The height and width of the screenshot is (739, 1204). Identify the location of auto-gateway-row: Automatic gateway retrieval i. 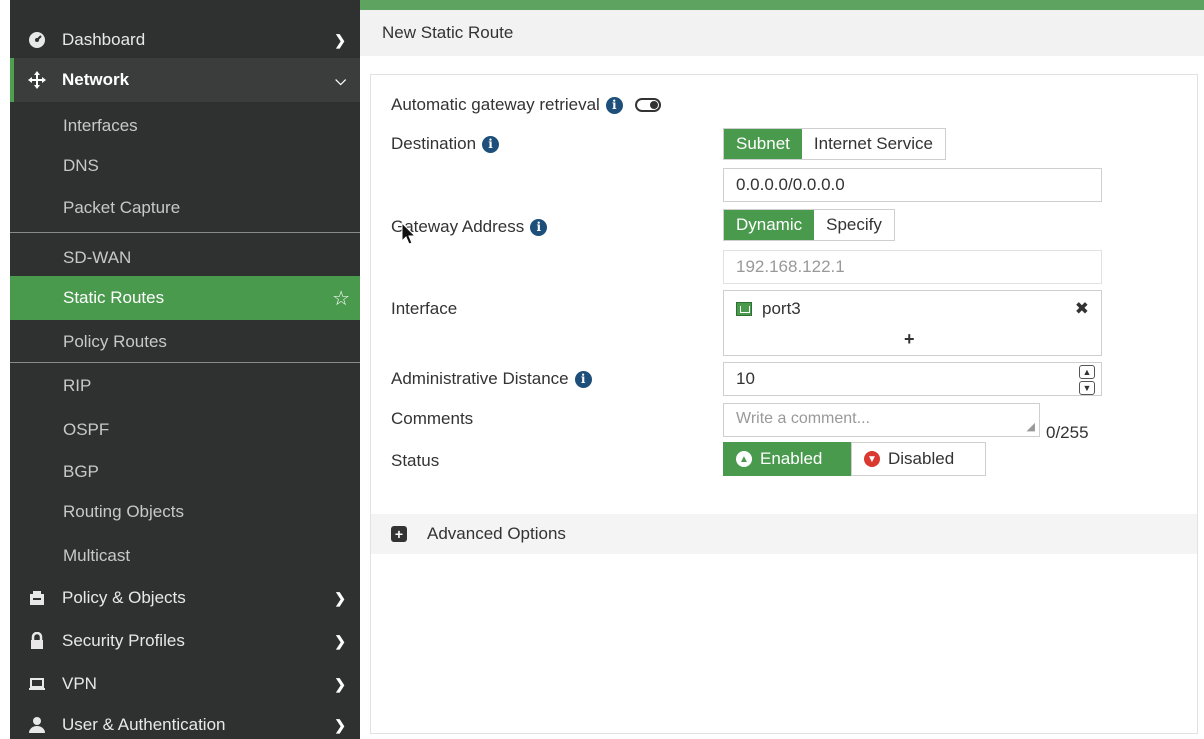
(526, 105).